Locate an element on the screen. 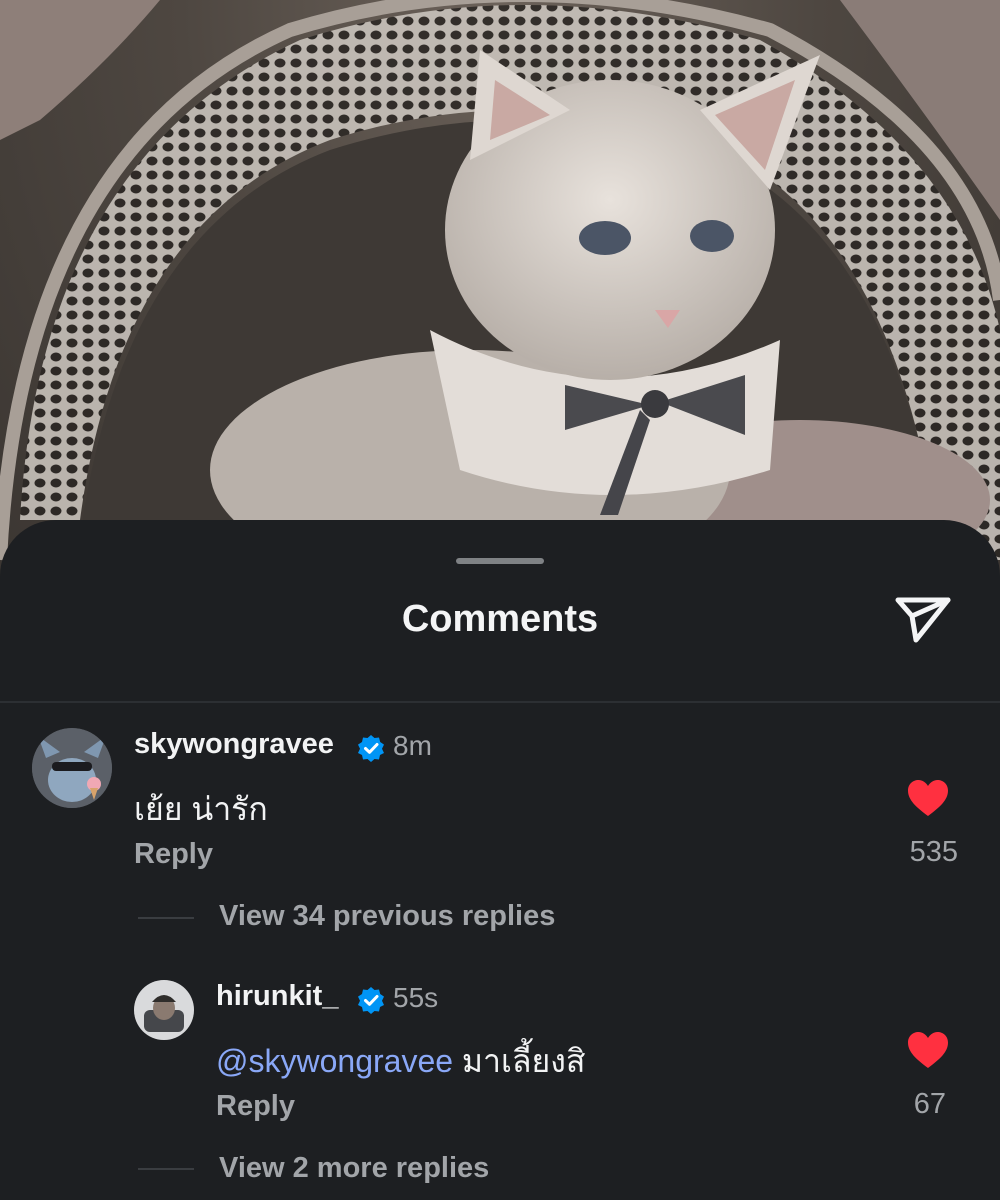 This screenshot has height=1200, width=1000. reply-text: @skywongravee มาเลี้ยงสิ is located at coordinates (400, 1061).